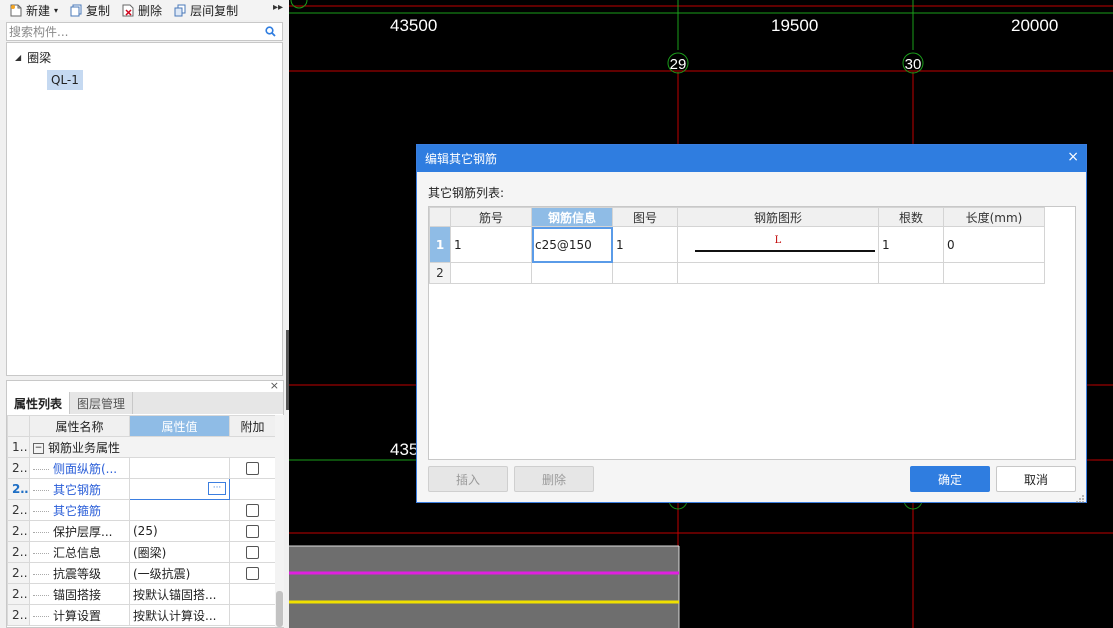 This screenshot has height=628, width=1113. Describe the element at coordinates (678, 64) in the screenshot. I see `axis-label: 29` at that location.